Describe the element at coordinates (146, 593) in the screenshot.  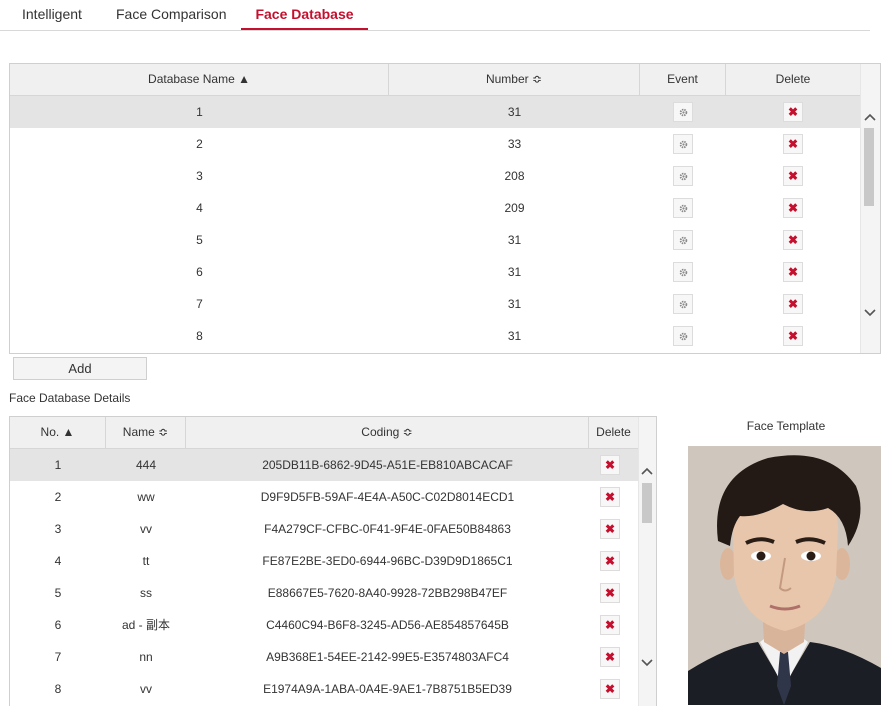
I see `name-cell: ss` at that location.